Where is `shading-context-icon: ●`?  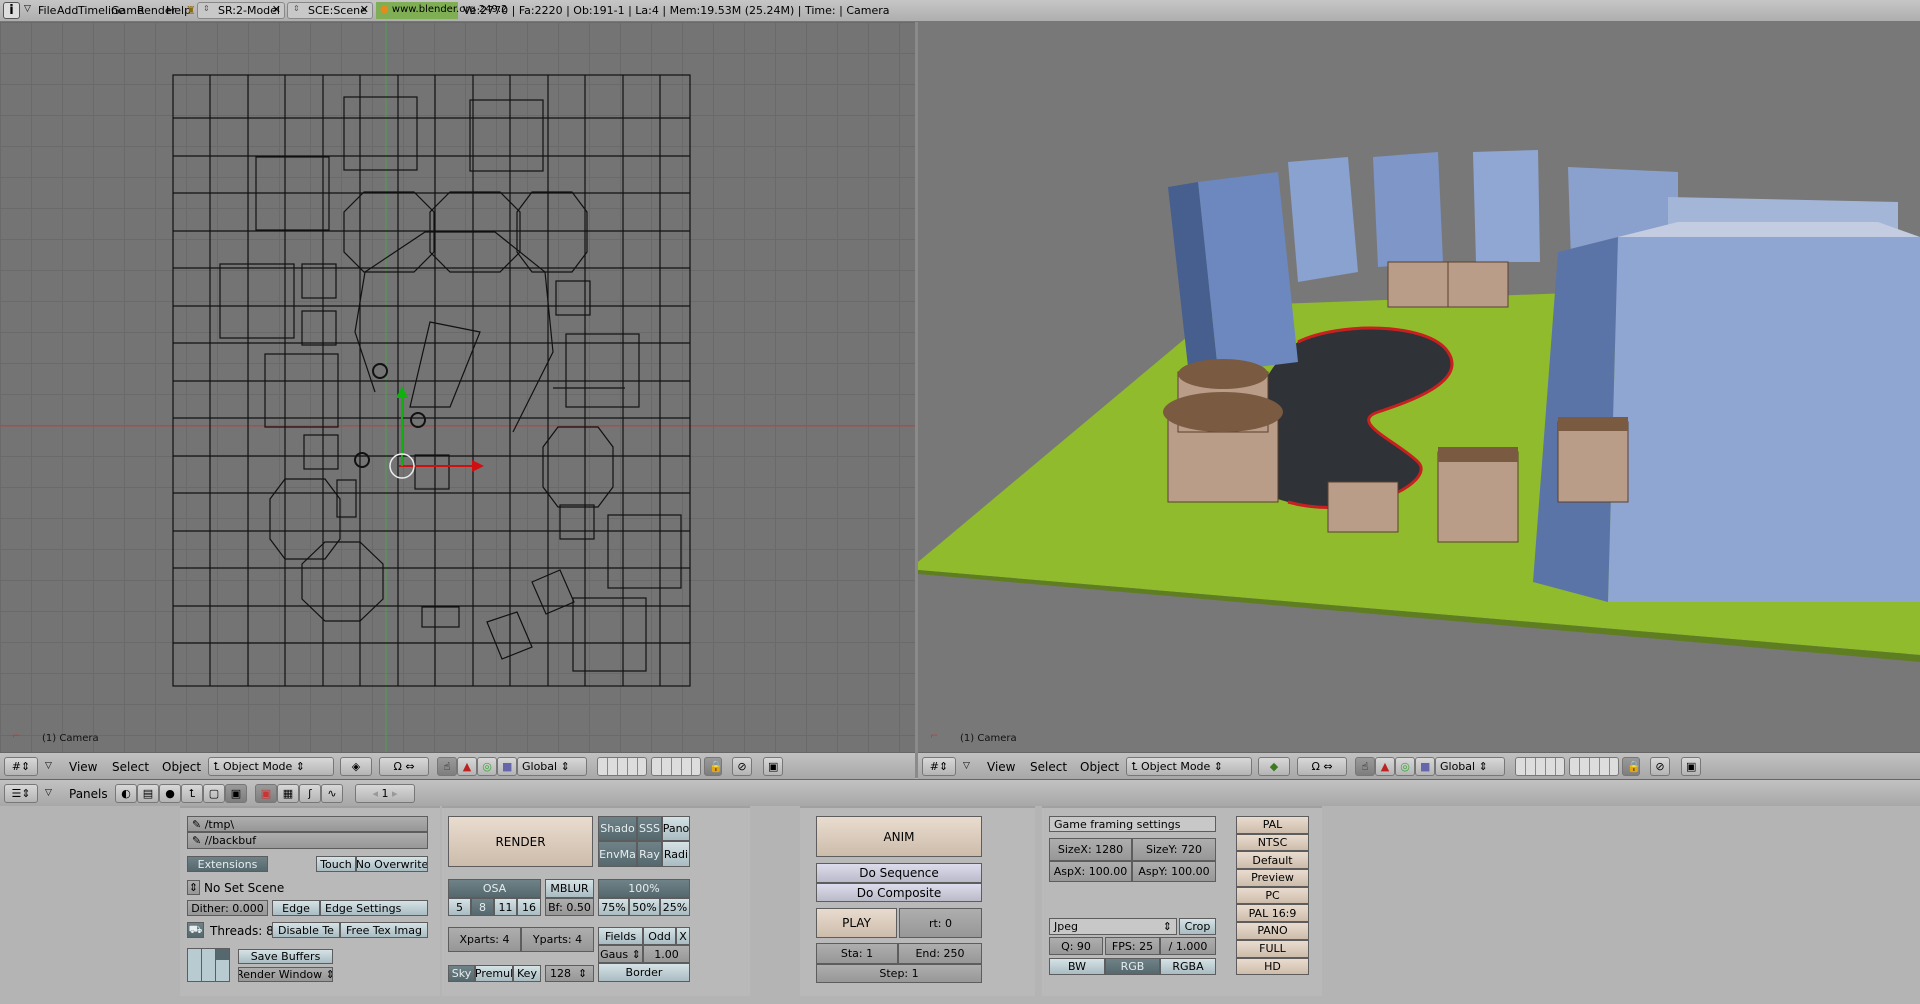 shading-context-icon: ● is located at coordinates (170, 793).